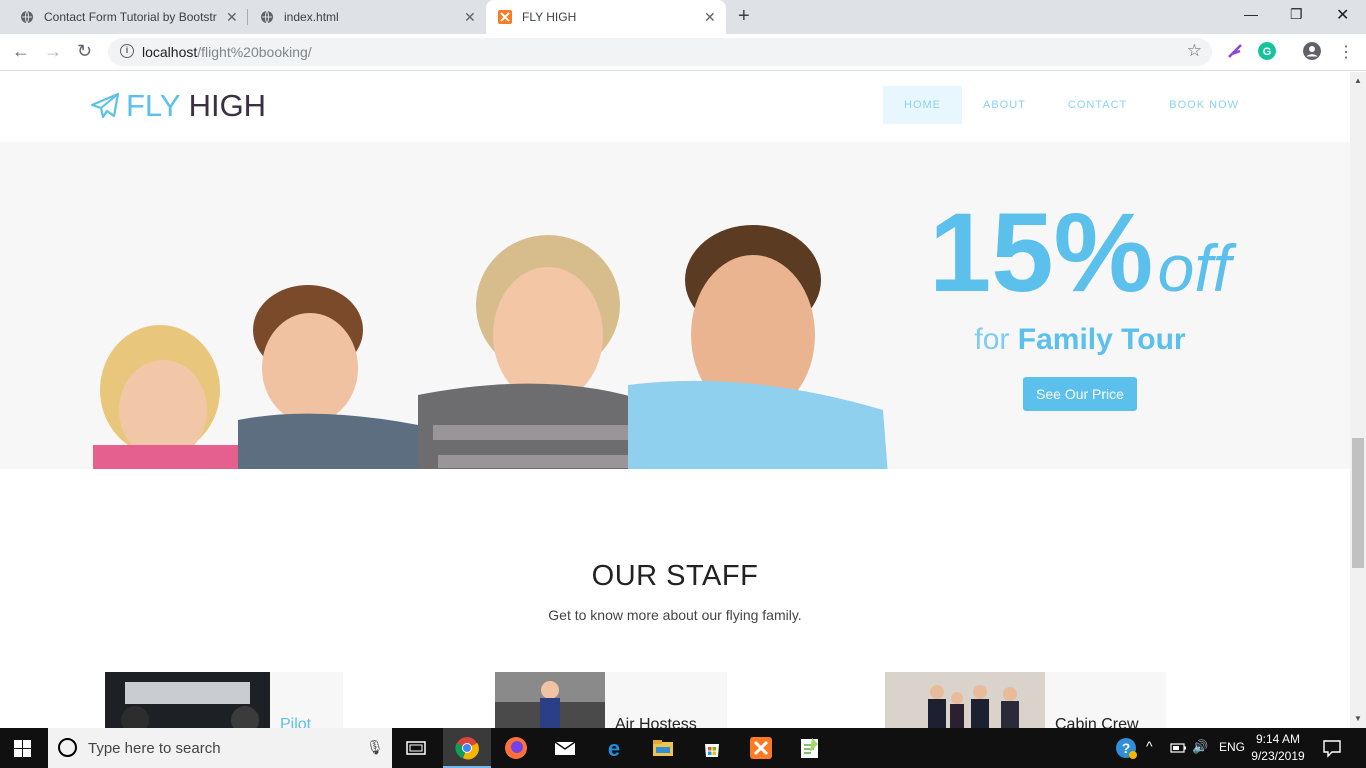 Image resolution: width=1366 pixels, height=768 pixels. Describe the element at coordinates (992, 339) in the screenshot. I see `promo-subtitle-prefix: for` at that location.